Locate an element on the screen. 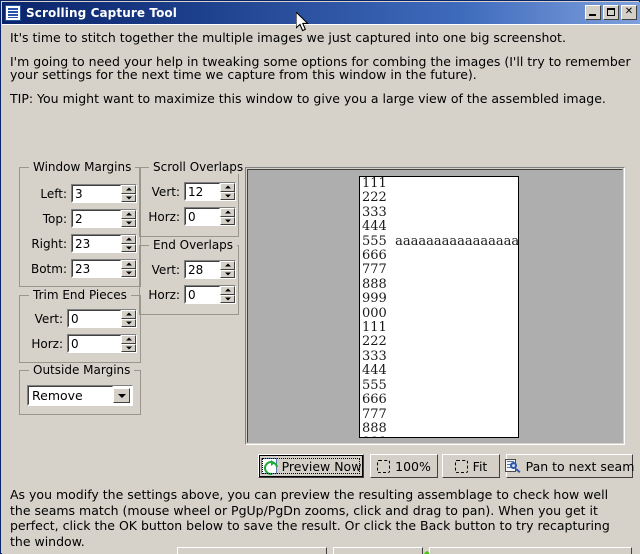 Image resolution: width=640 pixels, height=554 pixels. preview-now-label: Preview Now is located at coordinates (321, 466).